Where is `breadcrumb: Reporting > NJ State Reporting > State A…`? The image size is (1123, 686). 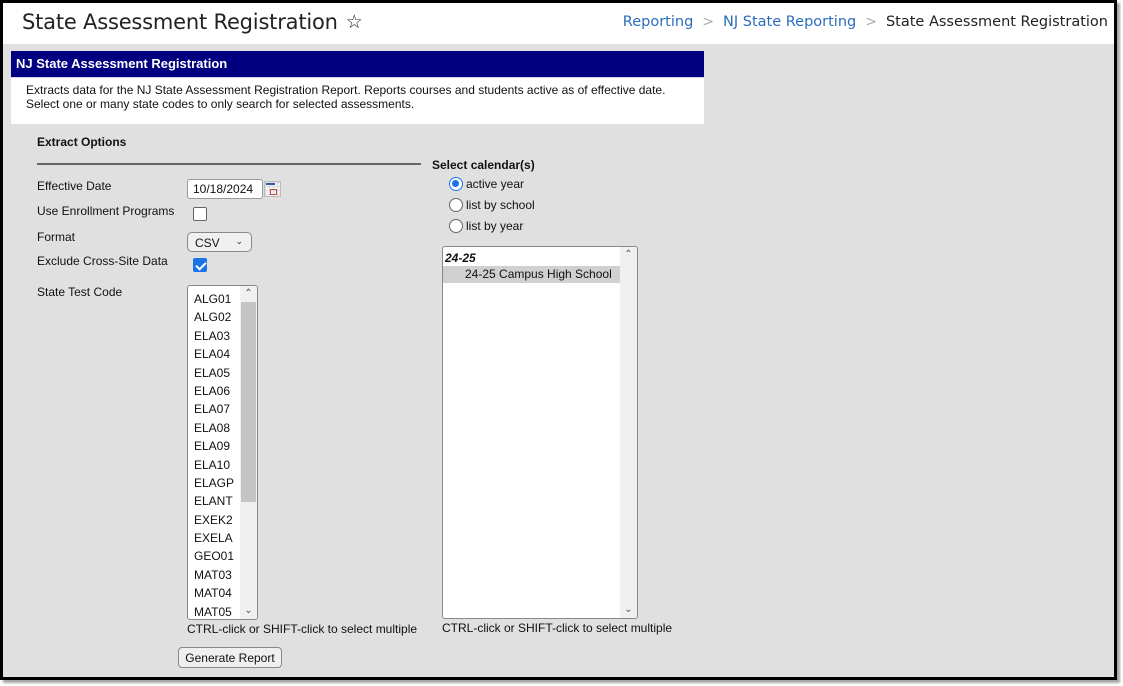 breadcrumb: Reporting > NJ State Reporting > State A… is located at coordinates (865, 22).